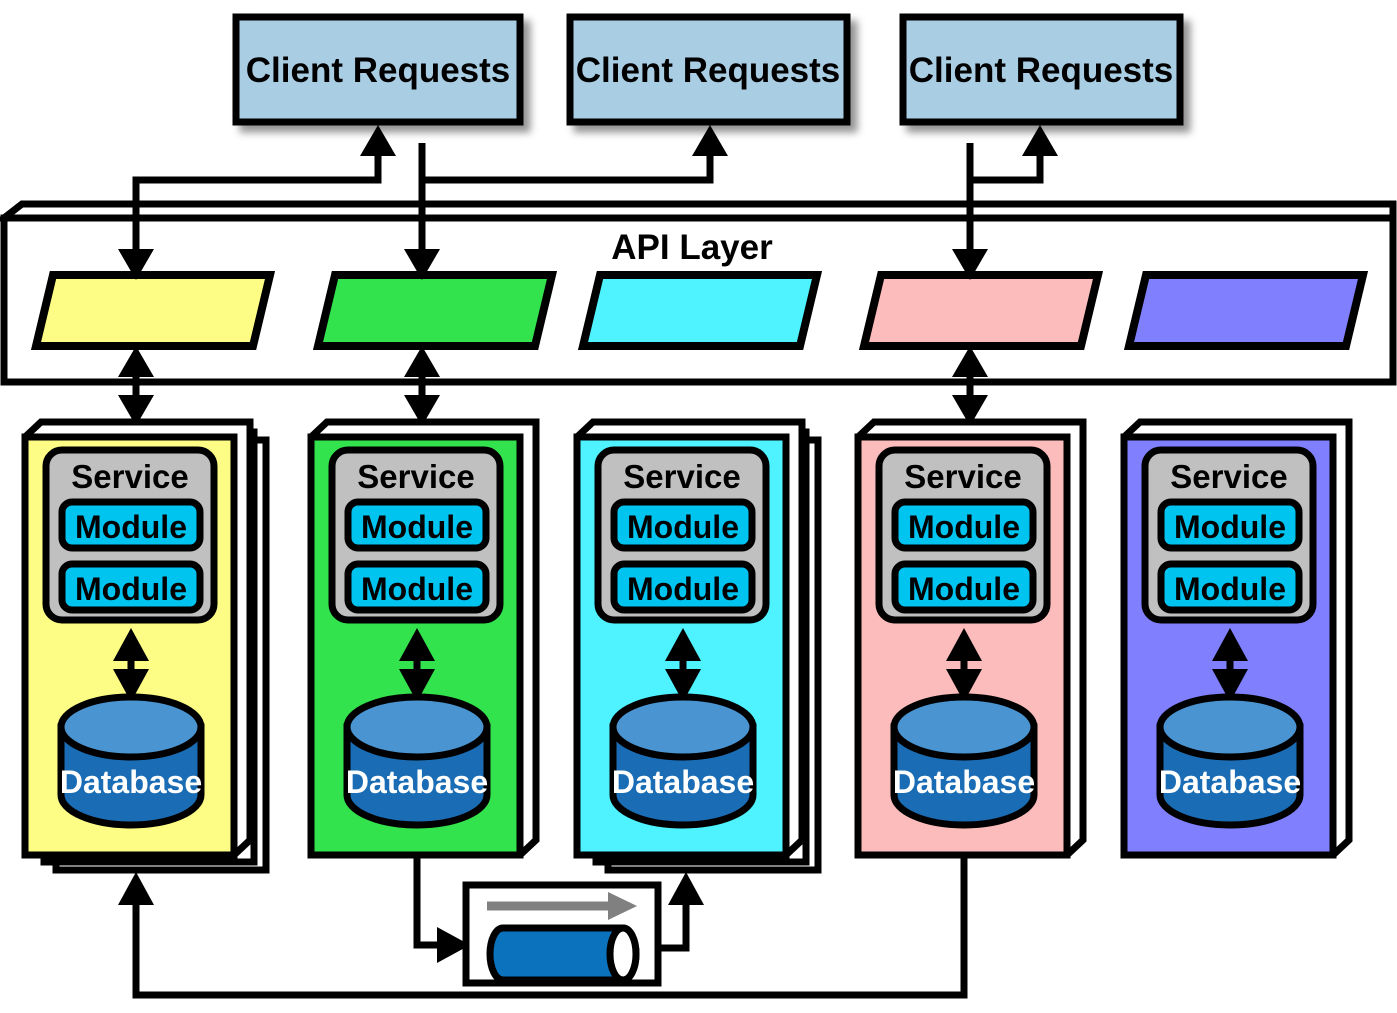 The width and height of the screenshot is (1397, 1013). I want to click on arrowhead-into-cyan-db, so click(686, 888).